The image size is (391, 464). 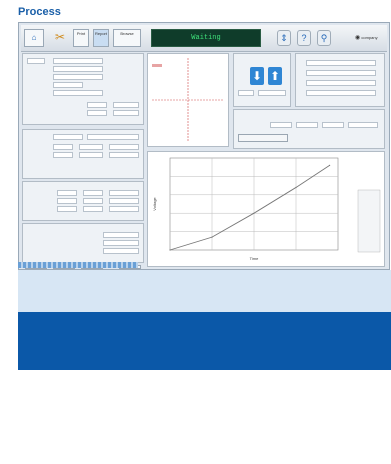 I want to click on field-j, so click(x=126, y=113).